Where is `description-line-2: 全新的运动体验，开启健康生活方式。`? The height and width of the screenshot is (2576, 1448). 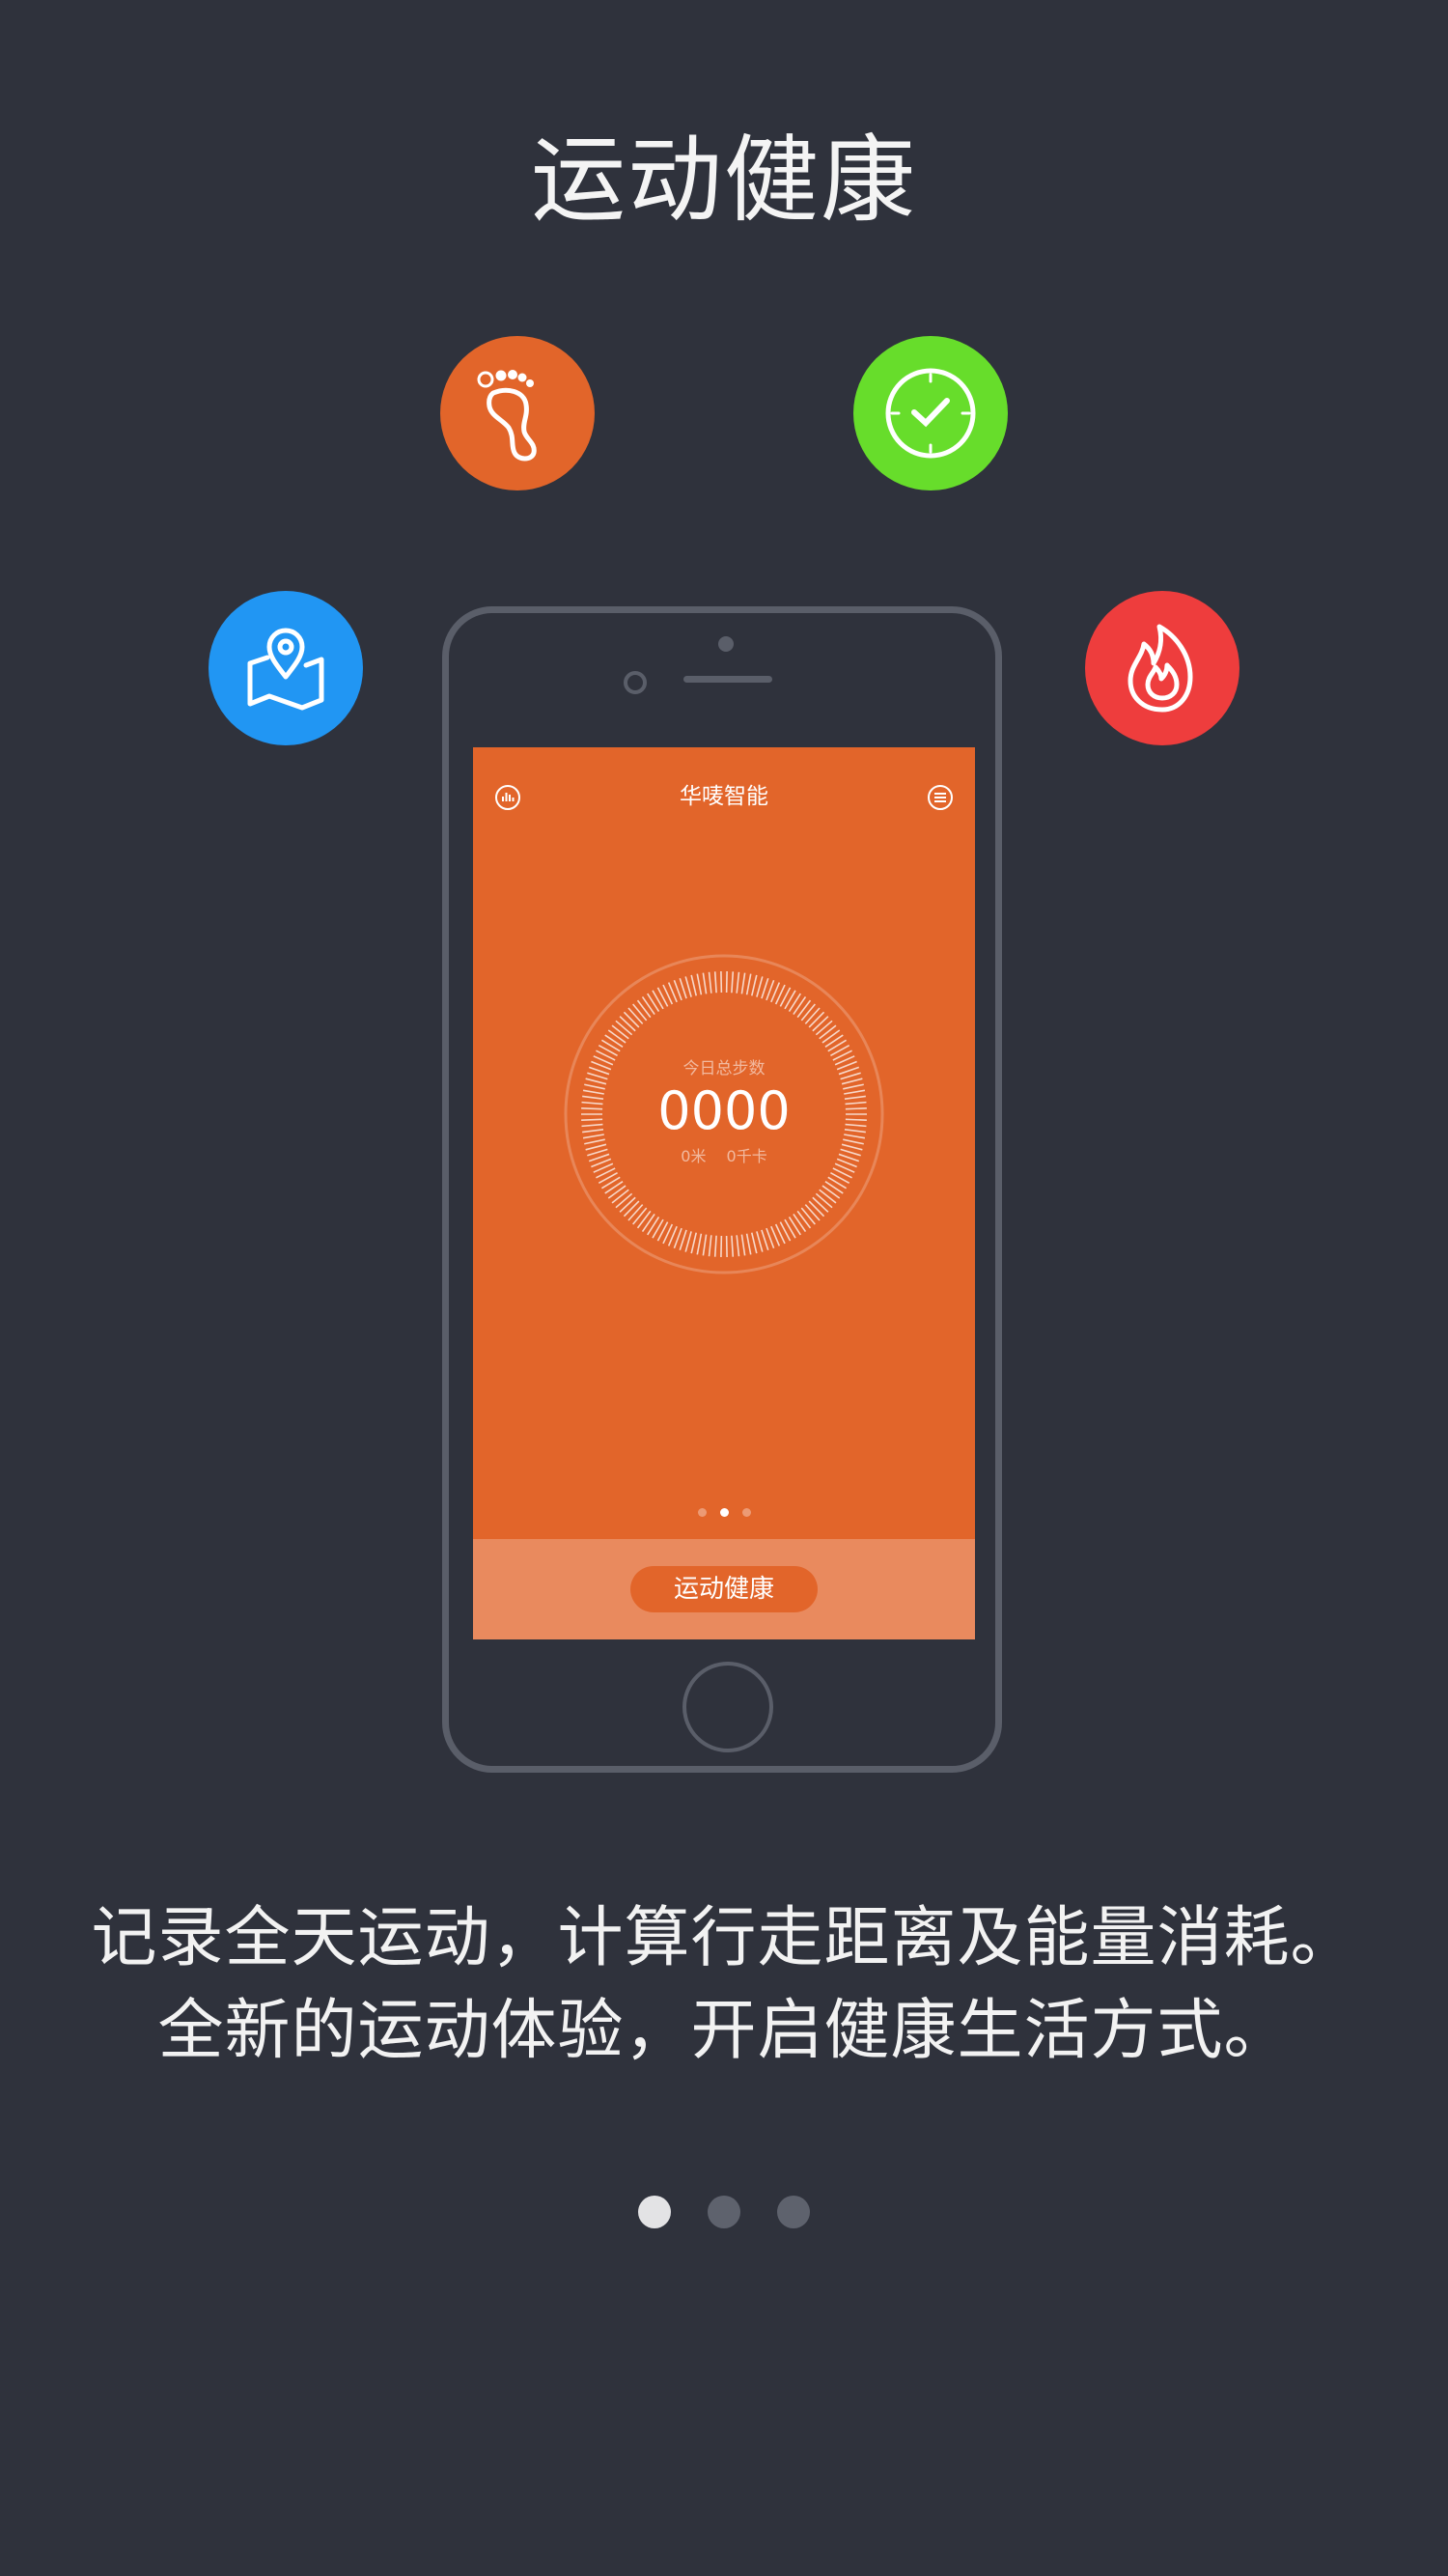
description-line-2: 全新的运动体验，开启健康生活方式。 is located at coordinates (724, 2031).